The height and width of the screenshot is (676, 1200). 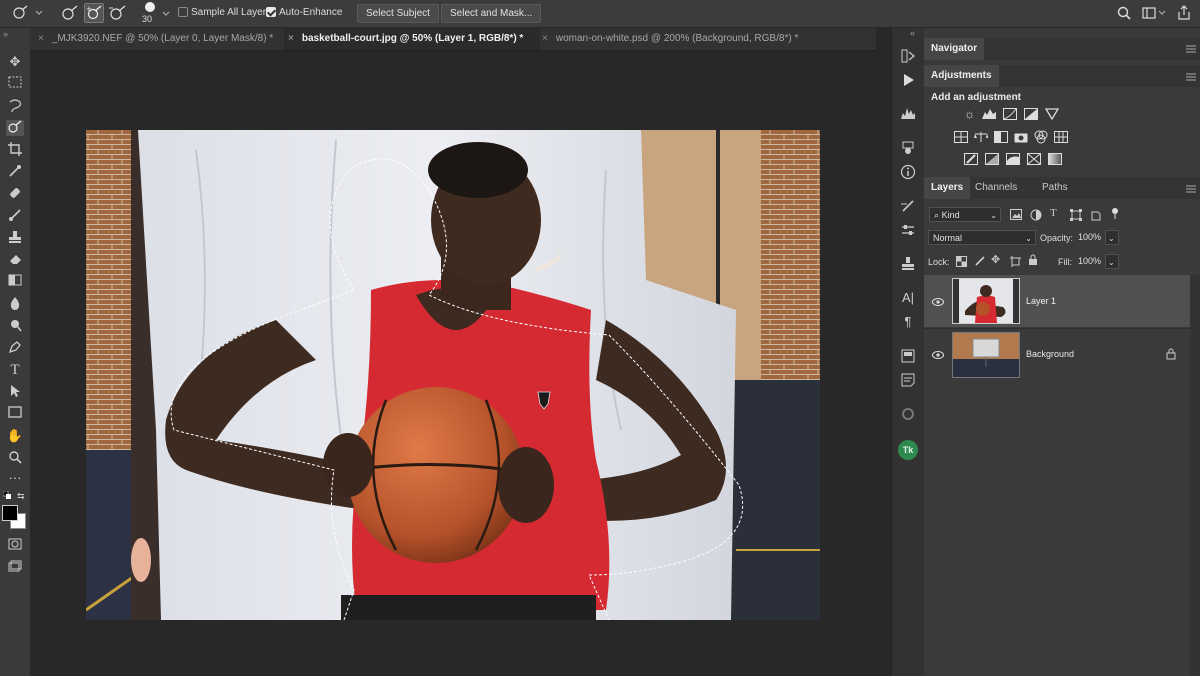 What do you see at coordinates (1195, 475) in the screenshot?
I see `layers-scrollbar` at bounding box center [1195, 475].